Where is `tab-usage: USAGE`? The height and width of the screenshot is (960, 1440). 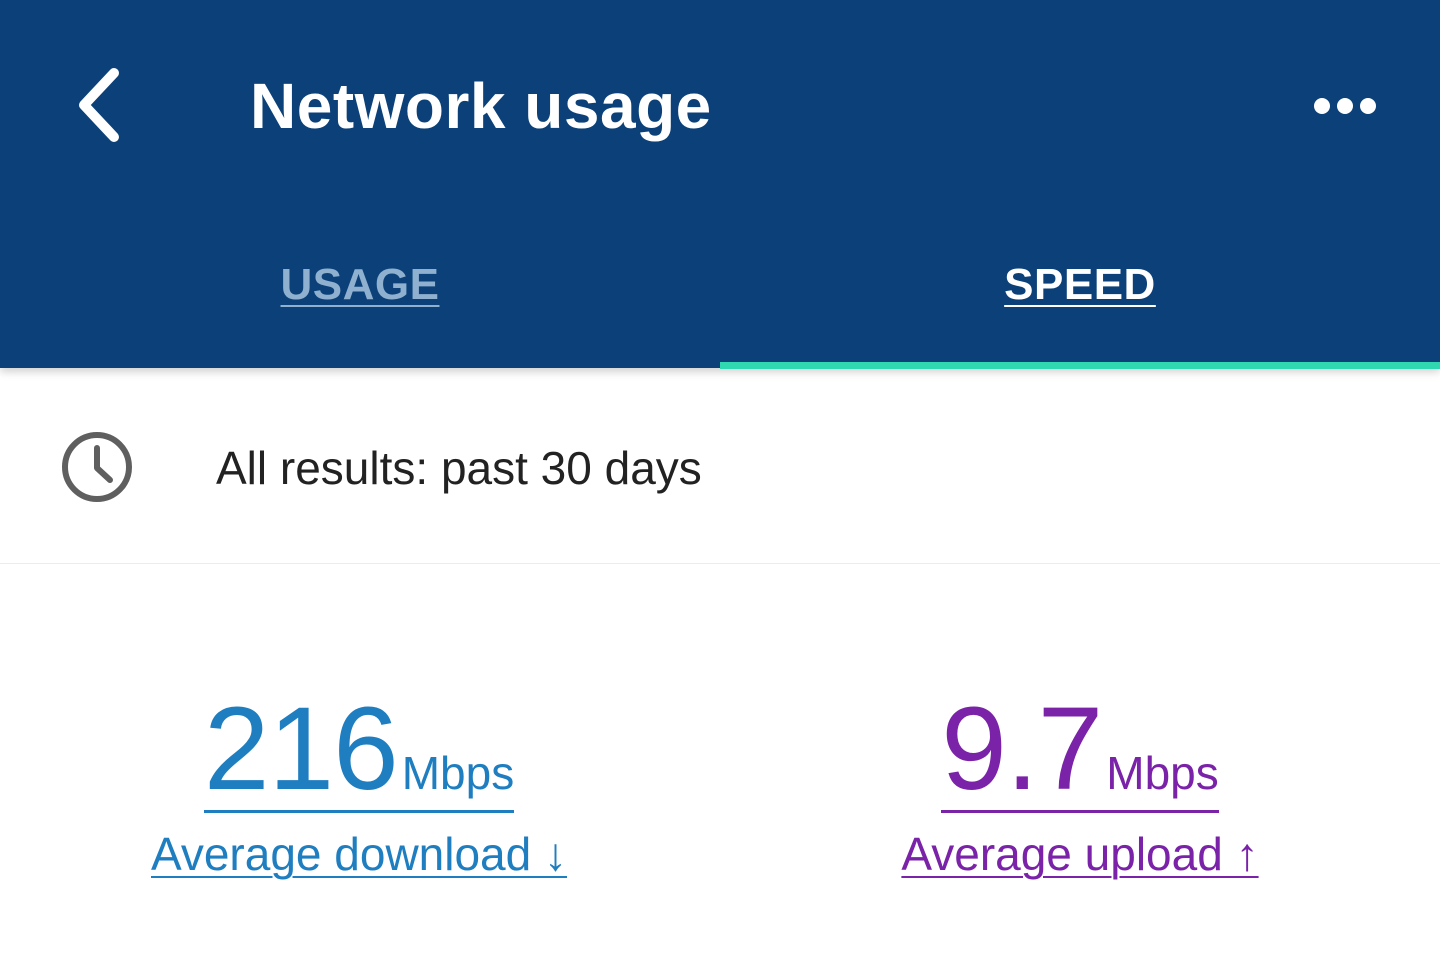 tab-usage: USAGE is located at coordinates (360, 304).